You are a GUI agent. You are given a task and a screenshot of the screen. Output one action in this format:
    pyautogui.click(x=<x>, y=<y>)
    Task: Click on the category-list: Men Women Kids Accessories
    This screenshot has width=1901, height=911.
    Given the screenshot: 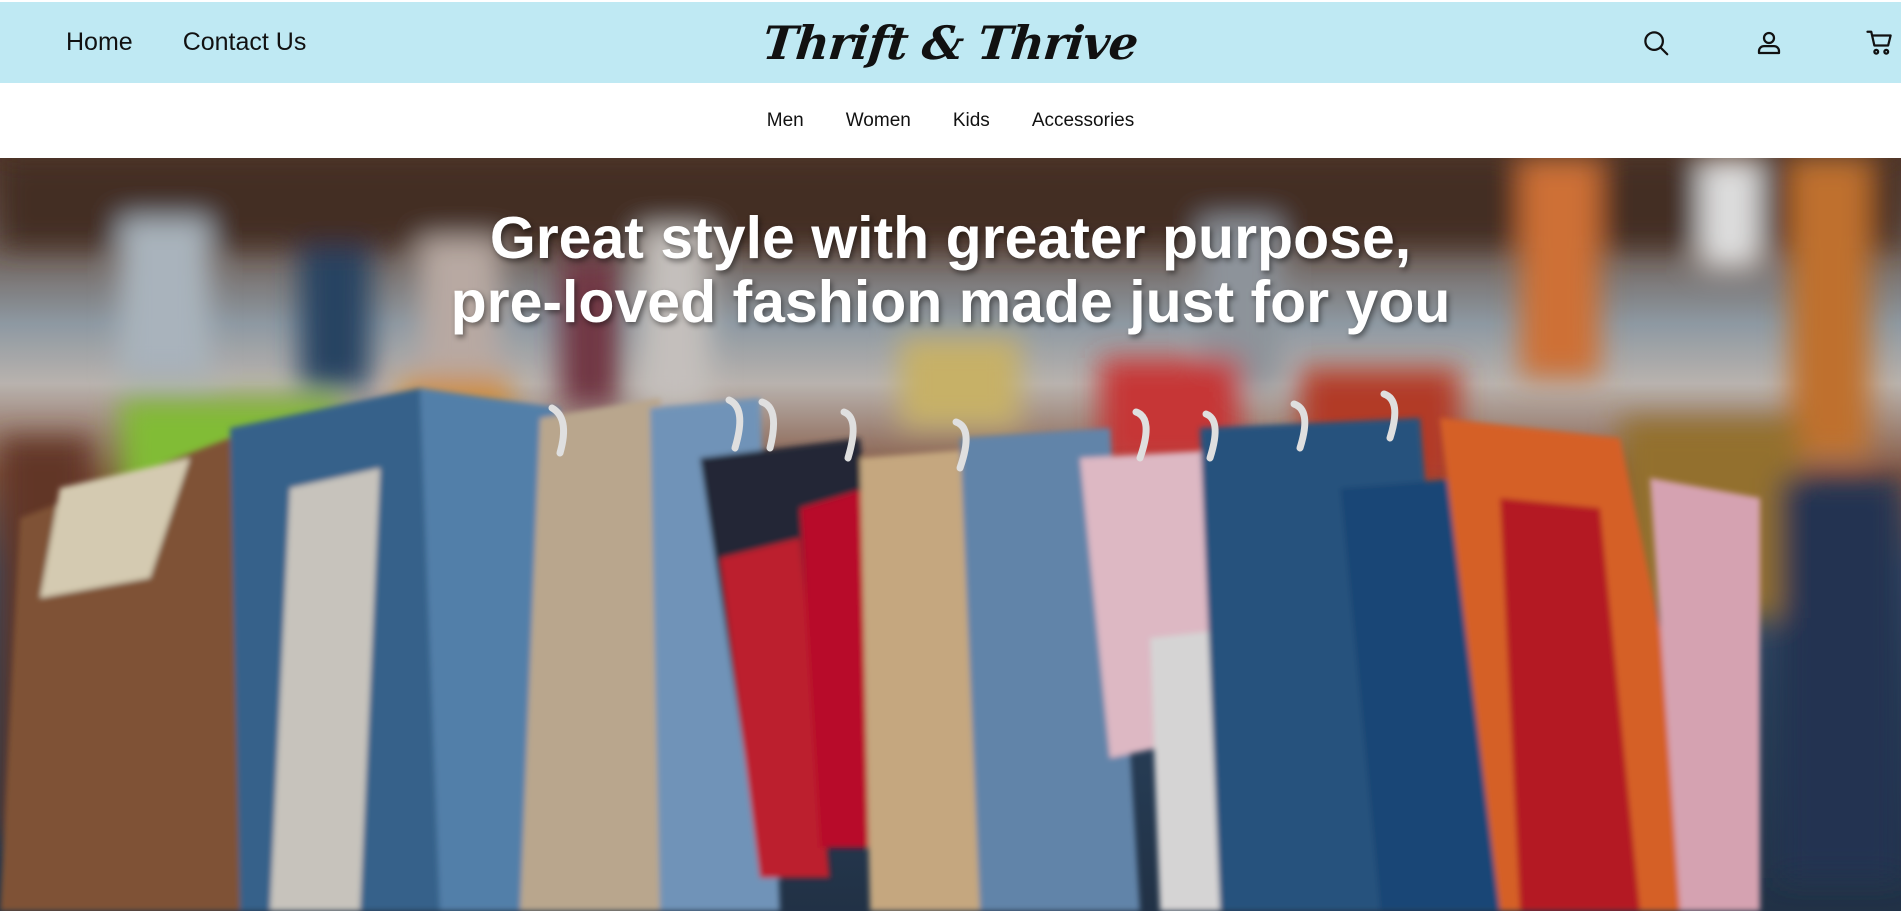 What is the action you would take?
    pyautogui.click(x=950, y=121)
    